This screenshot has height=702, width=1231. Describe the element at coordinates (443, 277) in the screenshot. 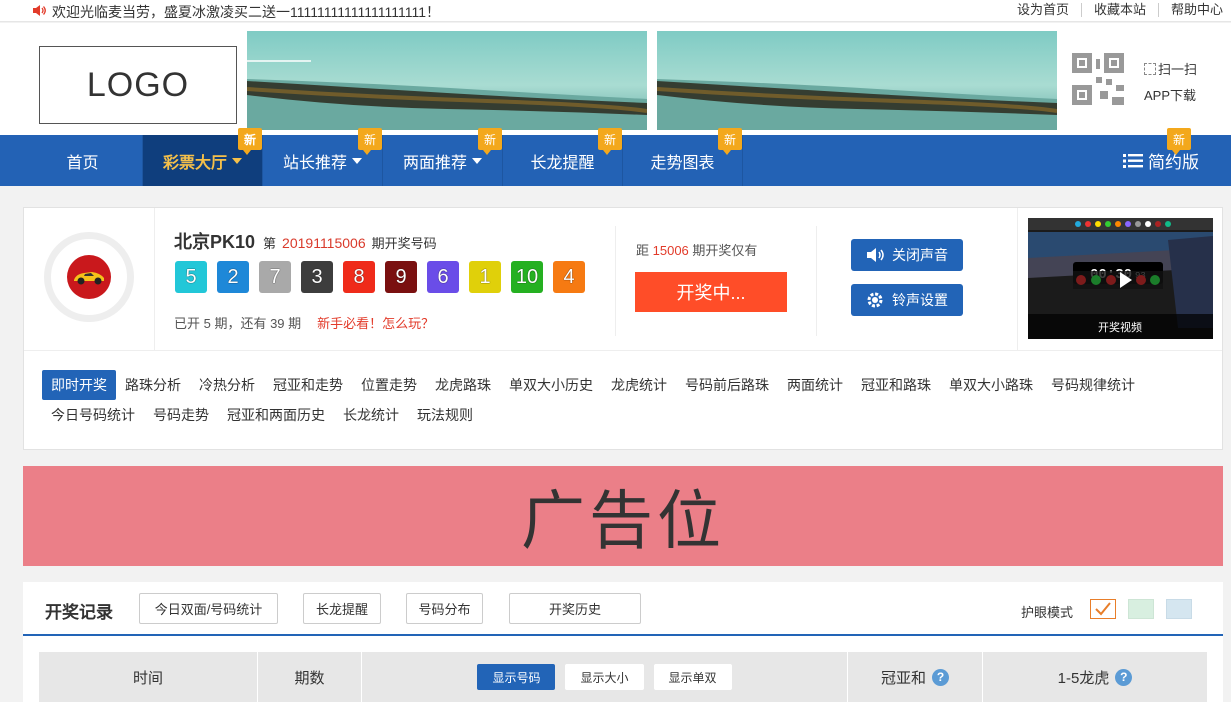

I see `draw-ball: 6` at that location.